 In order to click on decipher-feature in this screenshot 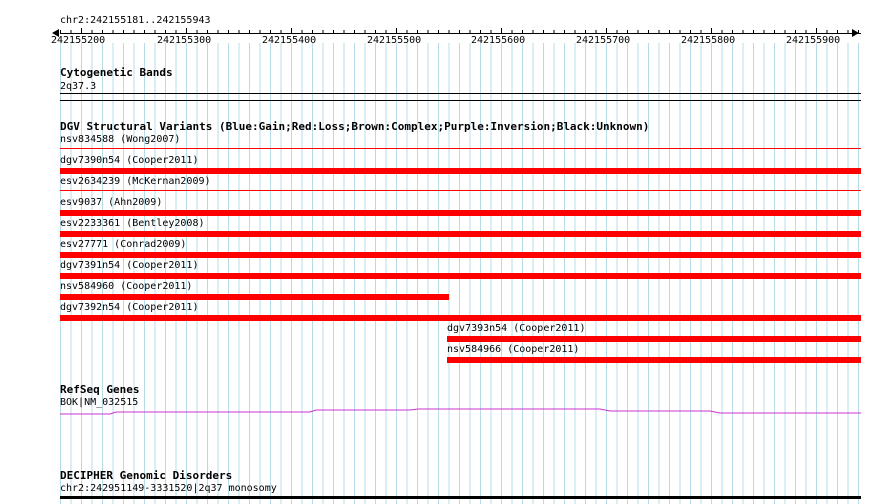, I will do `click(460, 497)`.